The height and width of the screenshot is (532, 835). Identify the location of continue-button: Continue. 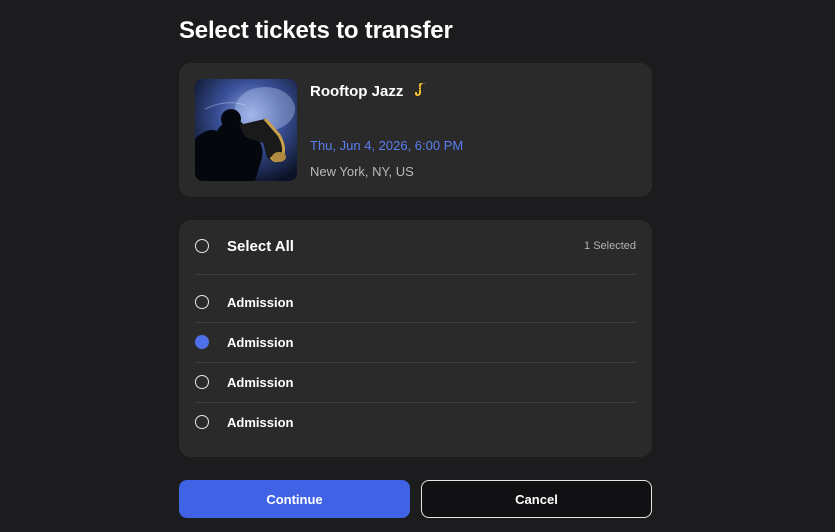
(294, 499).